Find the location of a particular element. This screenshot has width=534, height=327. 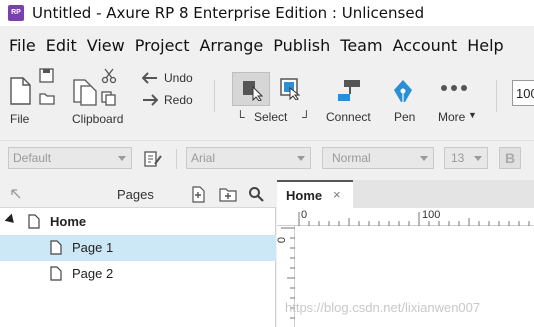

font-size-dropdown: 13 is located at coordinates (466, 158).